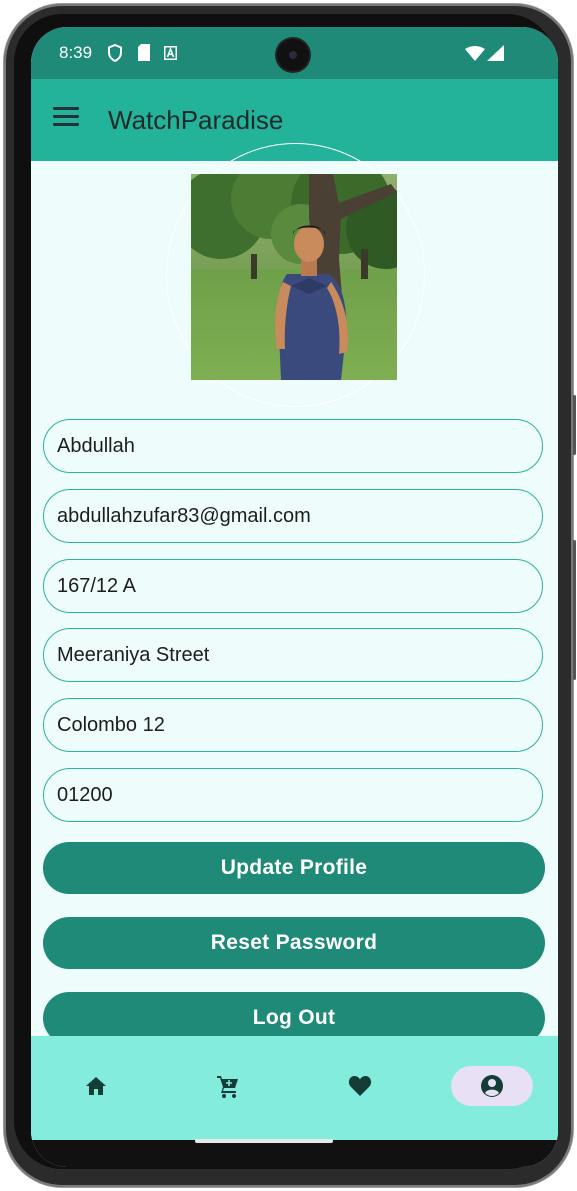 The image size is (577, 1191). I want to click on home-icon, so click(96, 1086).